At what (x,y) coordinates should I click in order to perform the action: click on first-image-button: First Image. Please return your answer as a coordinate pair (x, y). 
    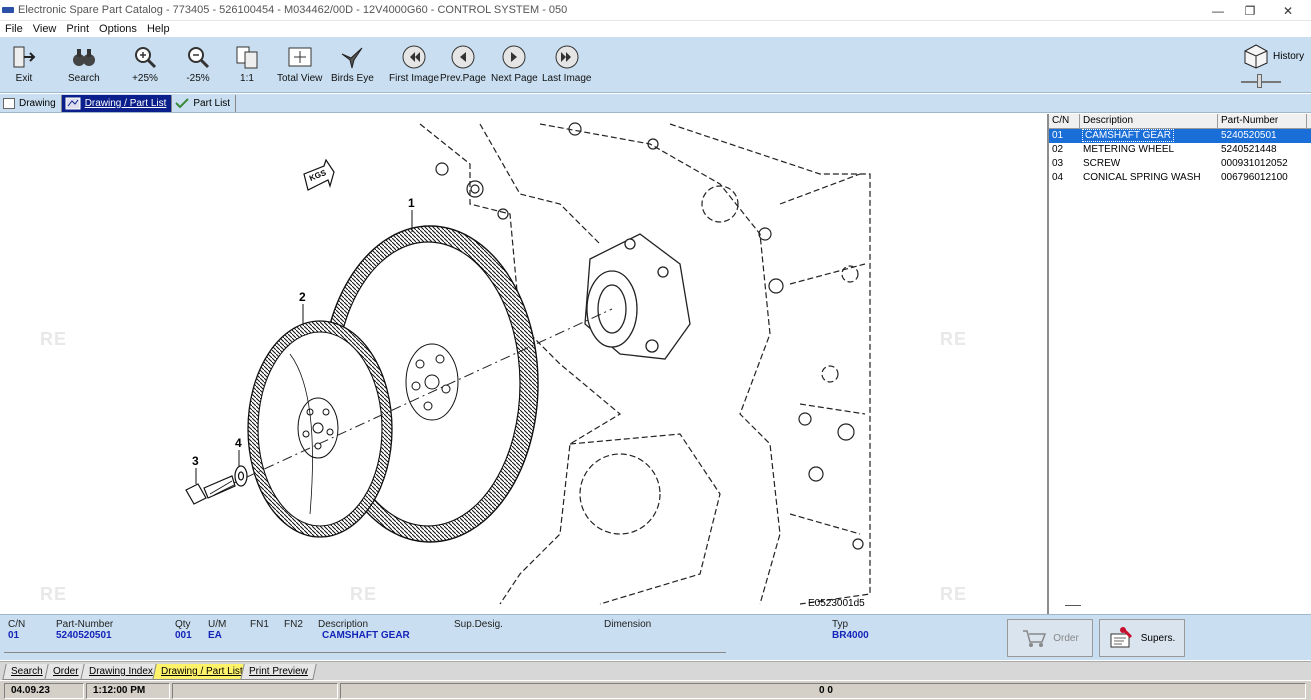
    Looking at the image, I should click on (414, 63).